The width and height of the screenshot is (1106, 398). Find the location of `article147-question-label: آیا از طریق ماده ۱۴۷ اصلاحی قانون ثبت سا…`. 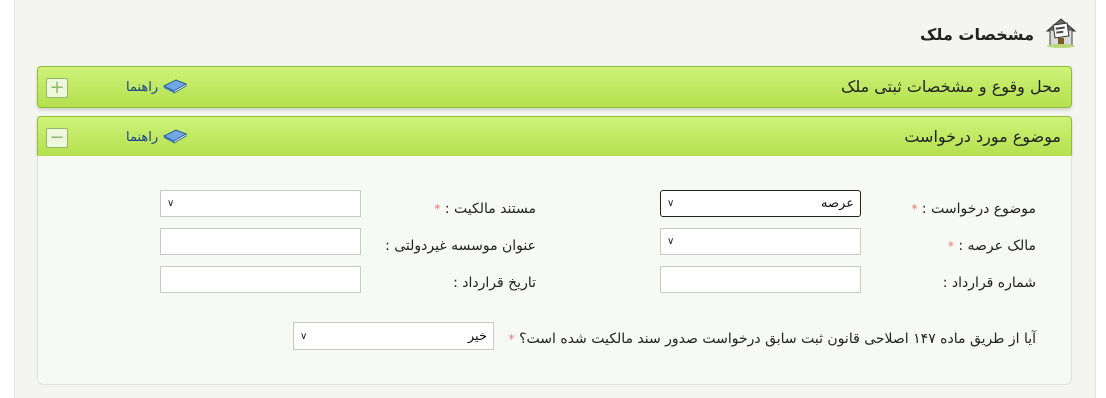

article147-question-label: آیا از طریق ماده ۱۴۷ اصلاحی قانون ثبت سا… is located at coordinates (772, 339).